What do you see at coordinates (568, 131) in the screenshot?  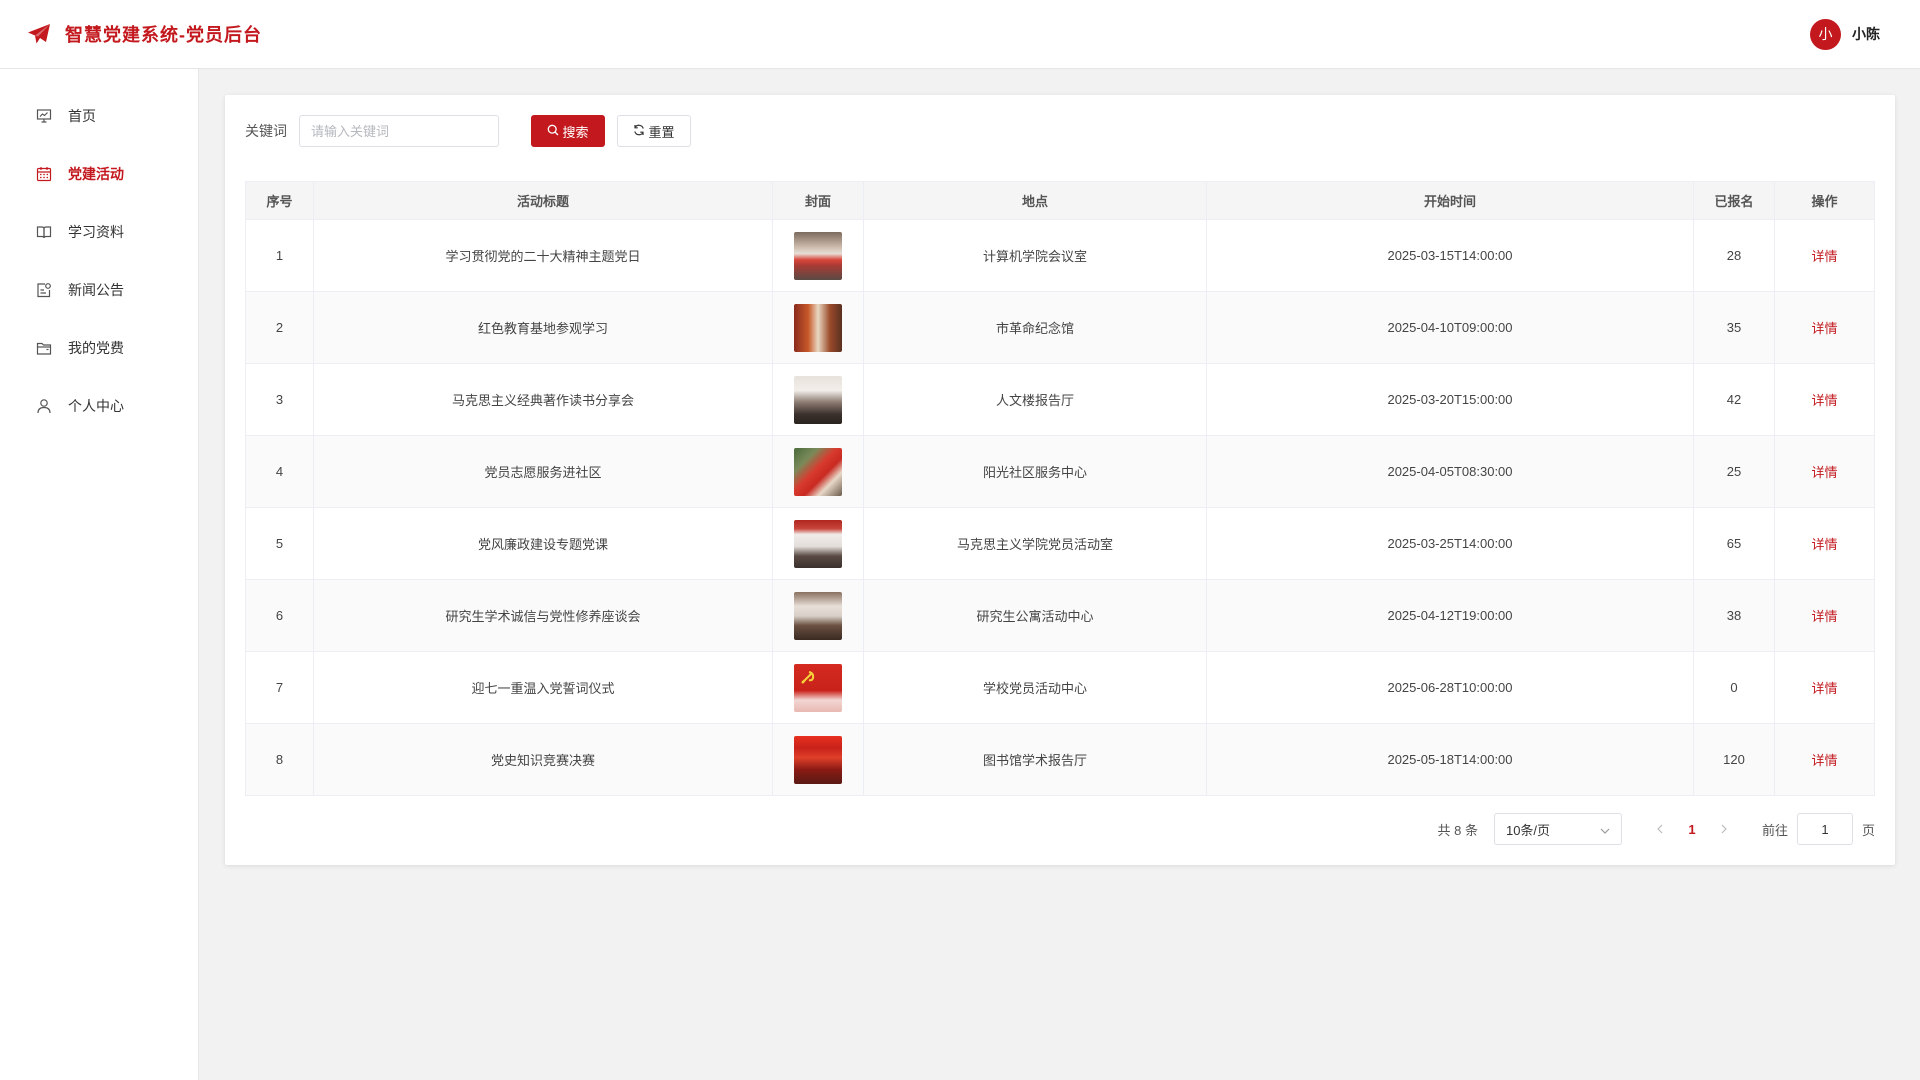 I see `search-button: 搜索` at bounding box center [568, 131].